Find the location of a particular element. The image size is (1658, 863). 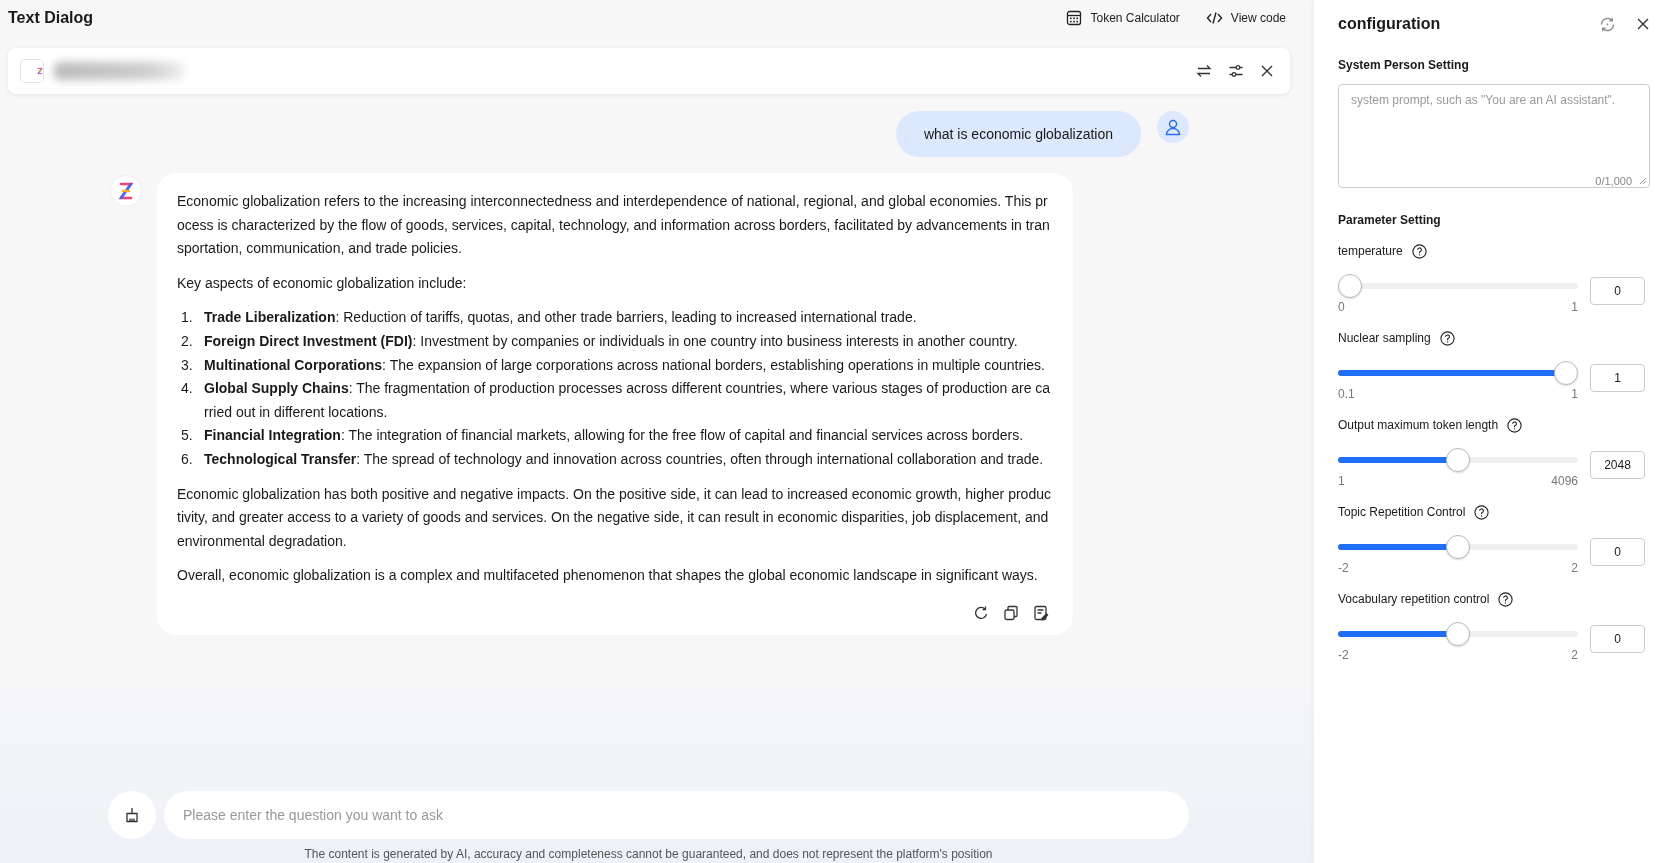

panel-title: configuration is located at coordinates (1390, 24).